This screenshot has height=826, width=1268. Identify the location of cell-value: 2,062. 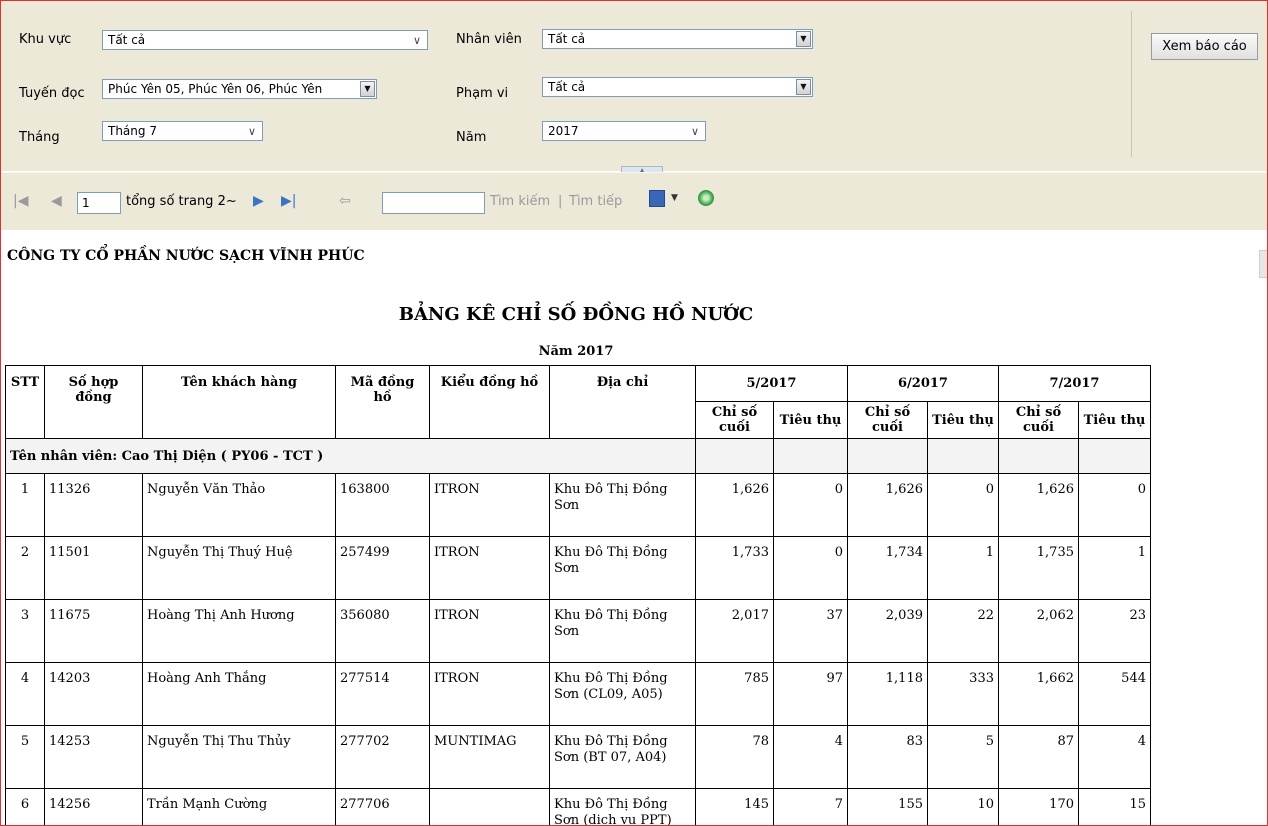
(1038, 631).